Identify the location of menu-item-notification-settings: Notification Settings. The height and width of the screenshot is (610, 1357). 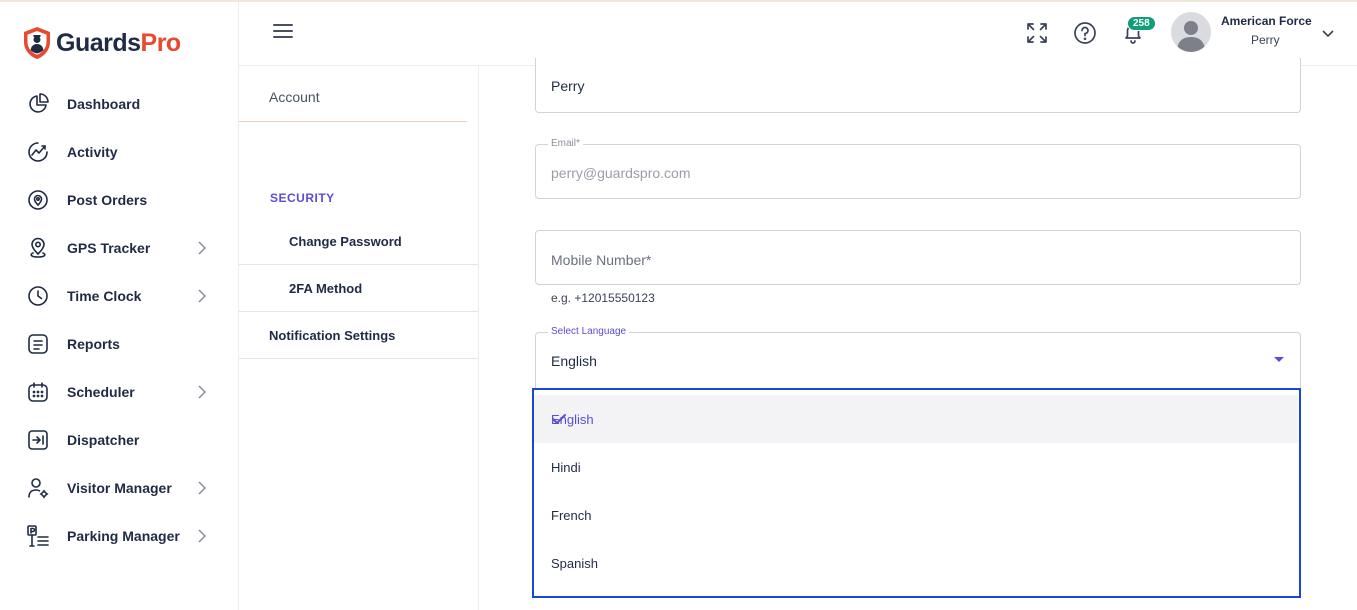
(358, 335).